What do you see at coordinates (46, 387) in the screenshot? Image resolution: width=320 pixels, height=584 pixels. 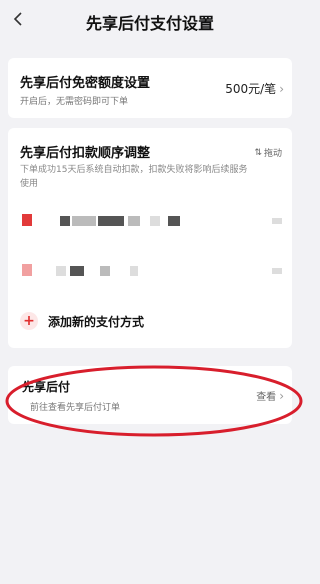 I see `order-link-title: 先享后付` at bounding box center [46, 387].